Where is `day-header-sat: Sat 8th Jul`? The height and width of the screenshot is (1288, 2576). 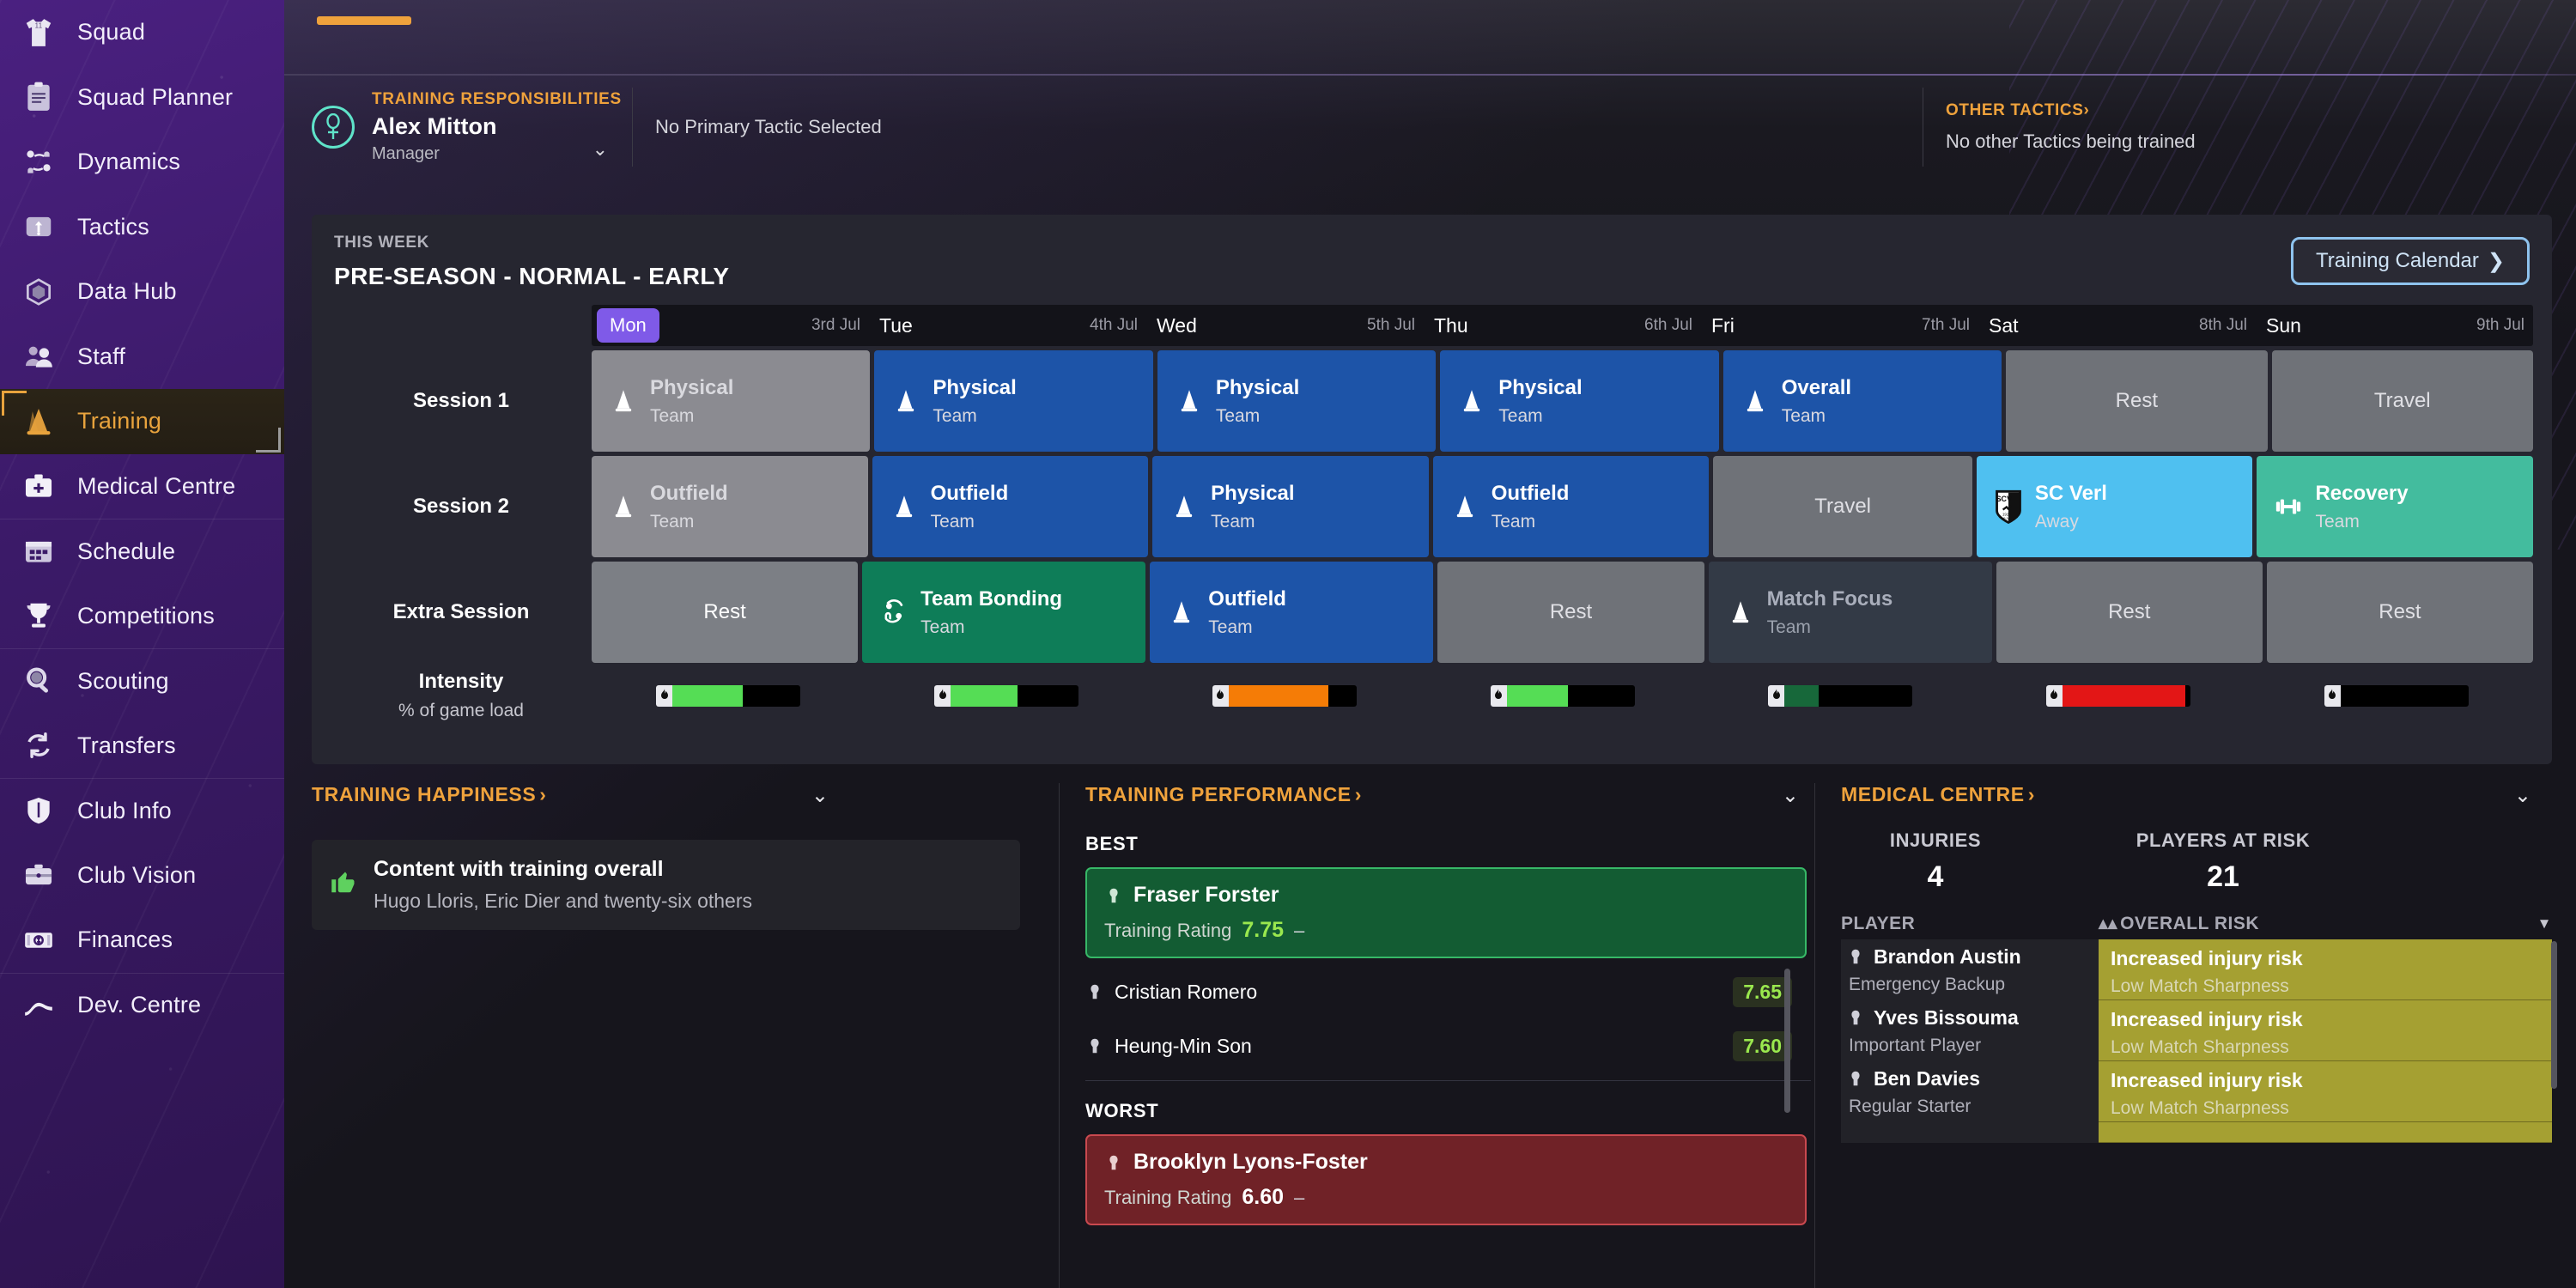
day-header-sat: Sat 8th Jul is located at coordinates (2117, 325).